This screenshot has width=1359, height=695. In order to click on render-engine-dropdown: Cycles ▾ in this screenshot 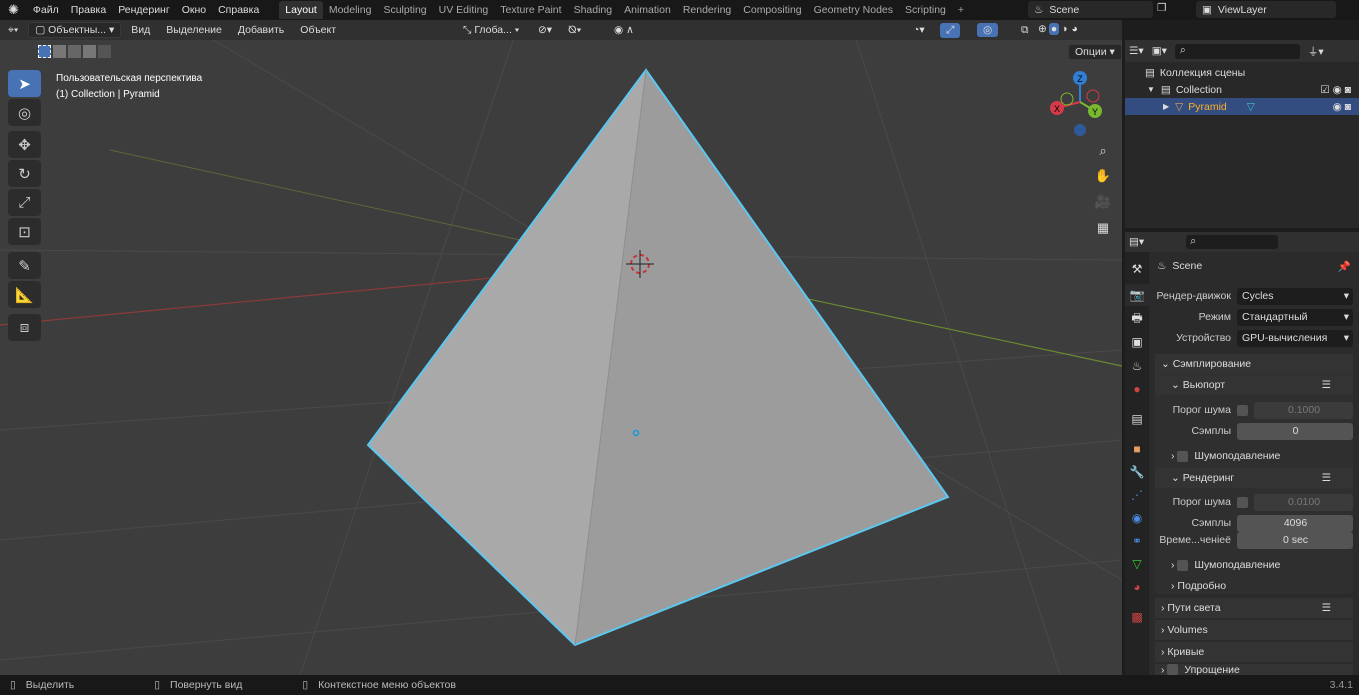, I will do `click(1295, 296)`.